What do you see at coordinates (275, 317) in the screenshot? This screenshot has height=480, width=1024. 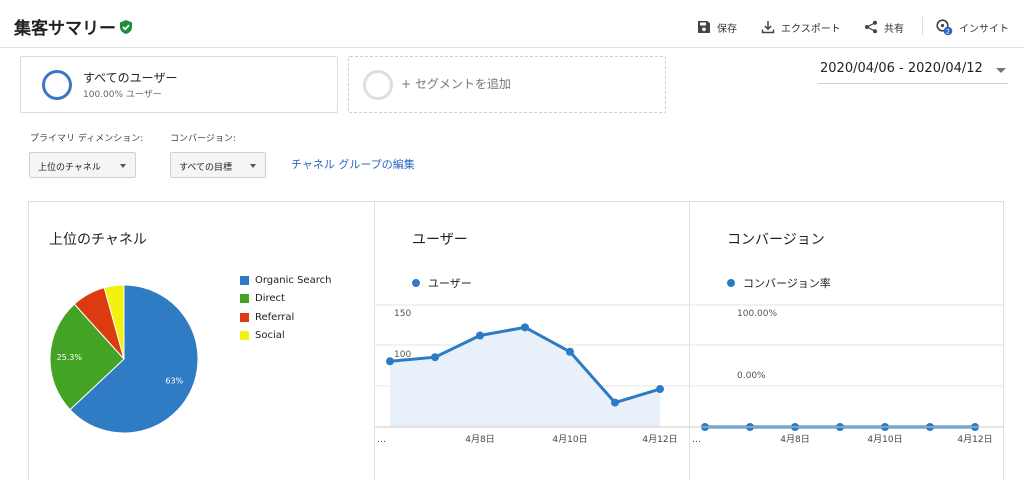 I see `legend-label: Referral` at bounding box center [275, 317].